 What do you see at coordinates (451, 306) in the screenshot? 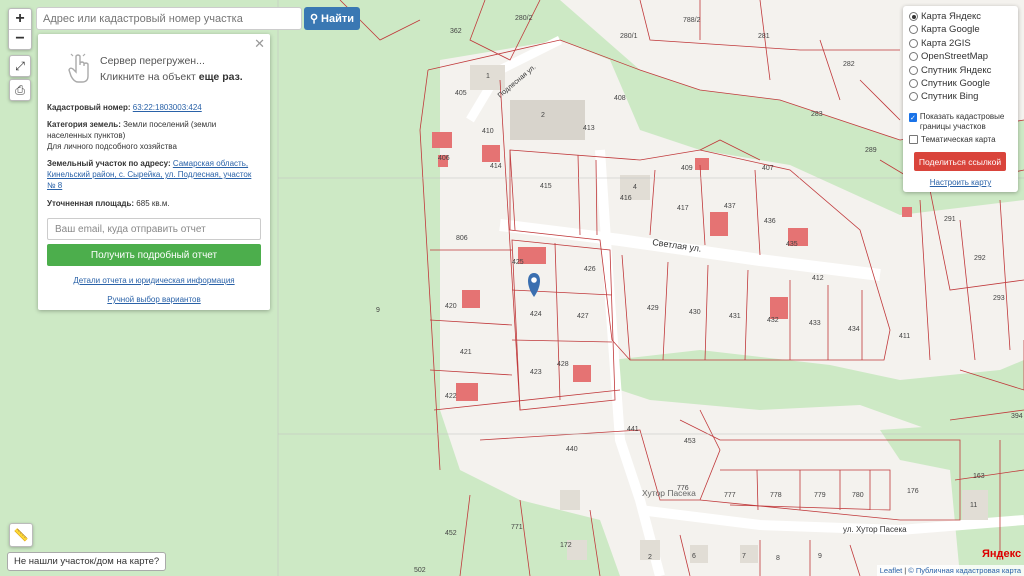
I see `parcel-number: 420` at bounding box center [451, 306].